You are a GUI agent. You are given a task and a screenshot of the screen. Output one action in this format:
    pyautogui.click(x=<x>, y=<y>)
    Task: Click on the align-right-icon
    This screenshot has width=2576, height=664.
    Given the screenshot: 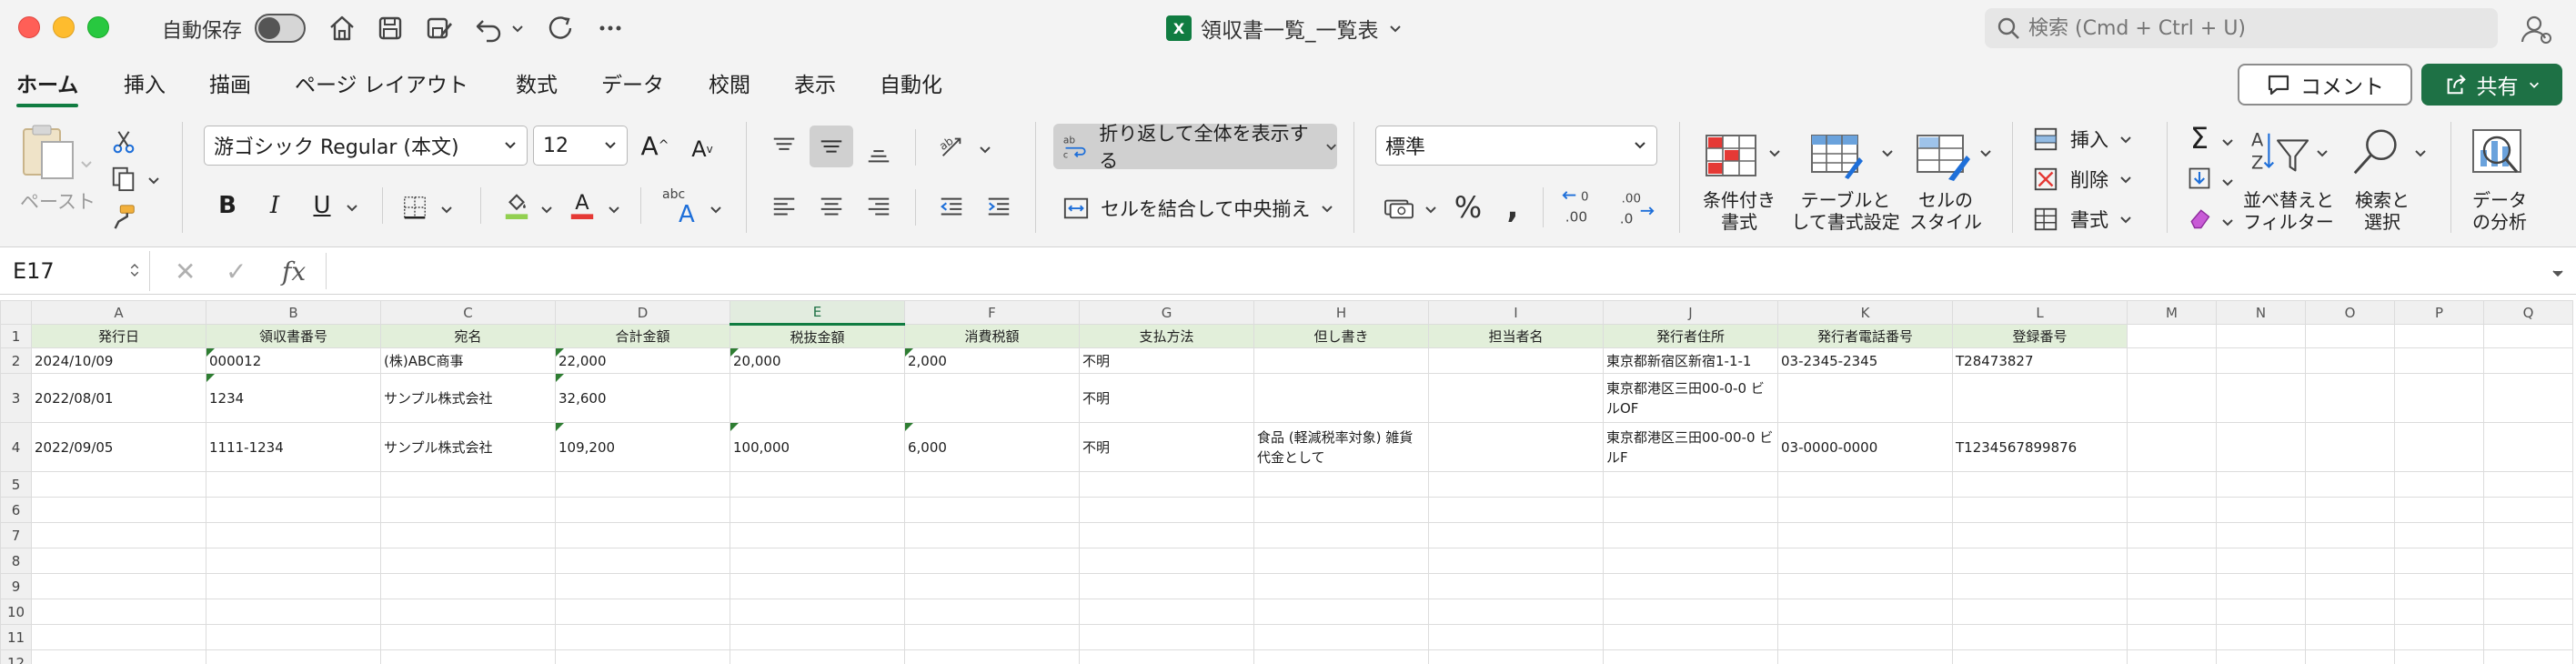 What is the action you would take?
    pyautogui.click(x=878, y=207)
    